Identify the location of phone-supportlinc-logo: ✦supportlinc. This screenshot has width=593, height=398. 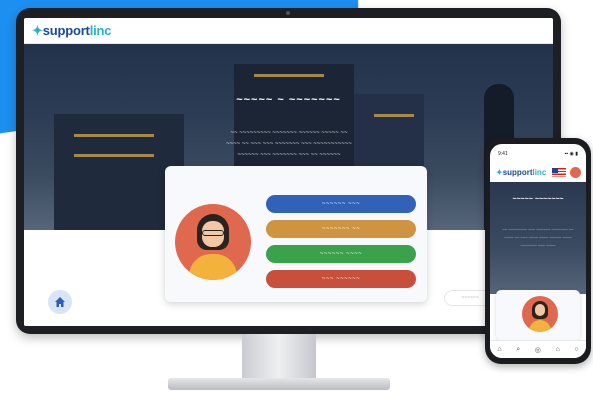
(521, 172).